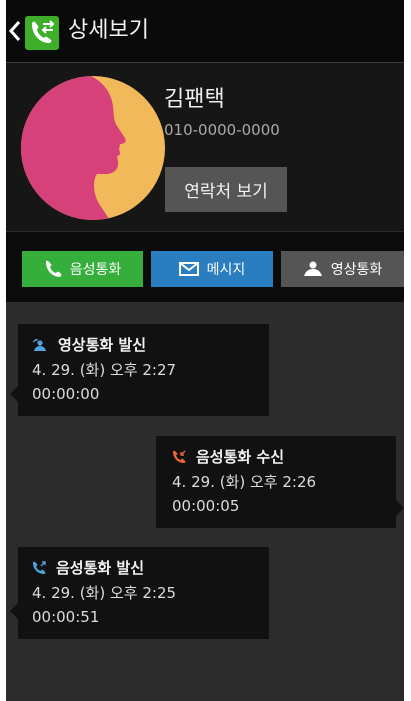 This screenshot has width=411, height=701. What do you see at coordinates (15, 31) in the screenshot?
I see `back-chevron-icon` at bounding box center [15, 31].